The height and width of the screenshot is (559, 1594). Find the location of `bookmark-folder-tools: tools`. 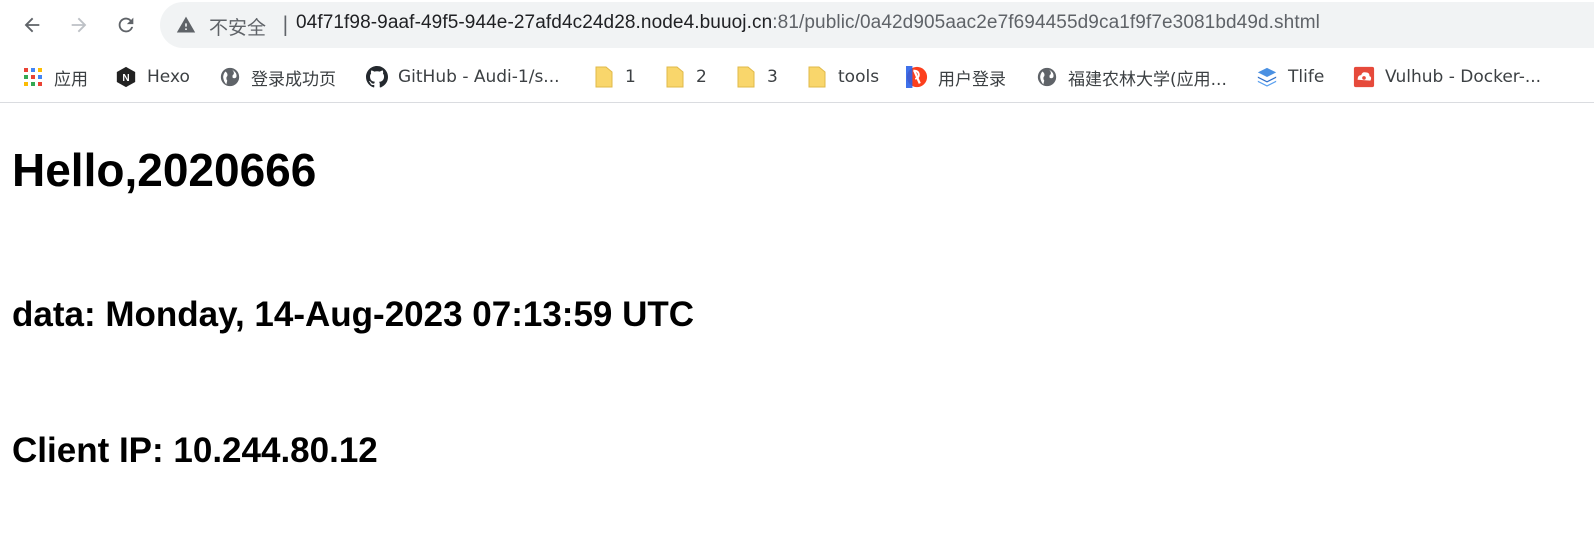

bookmark-folder-tools: tools is located at coordinates (842, 77).